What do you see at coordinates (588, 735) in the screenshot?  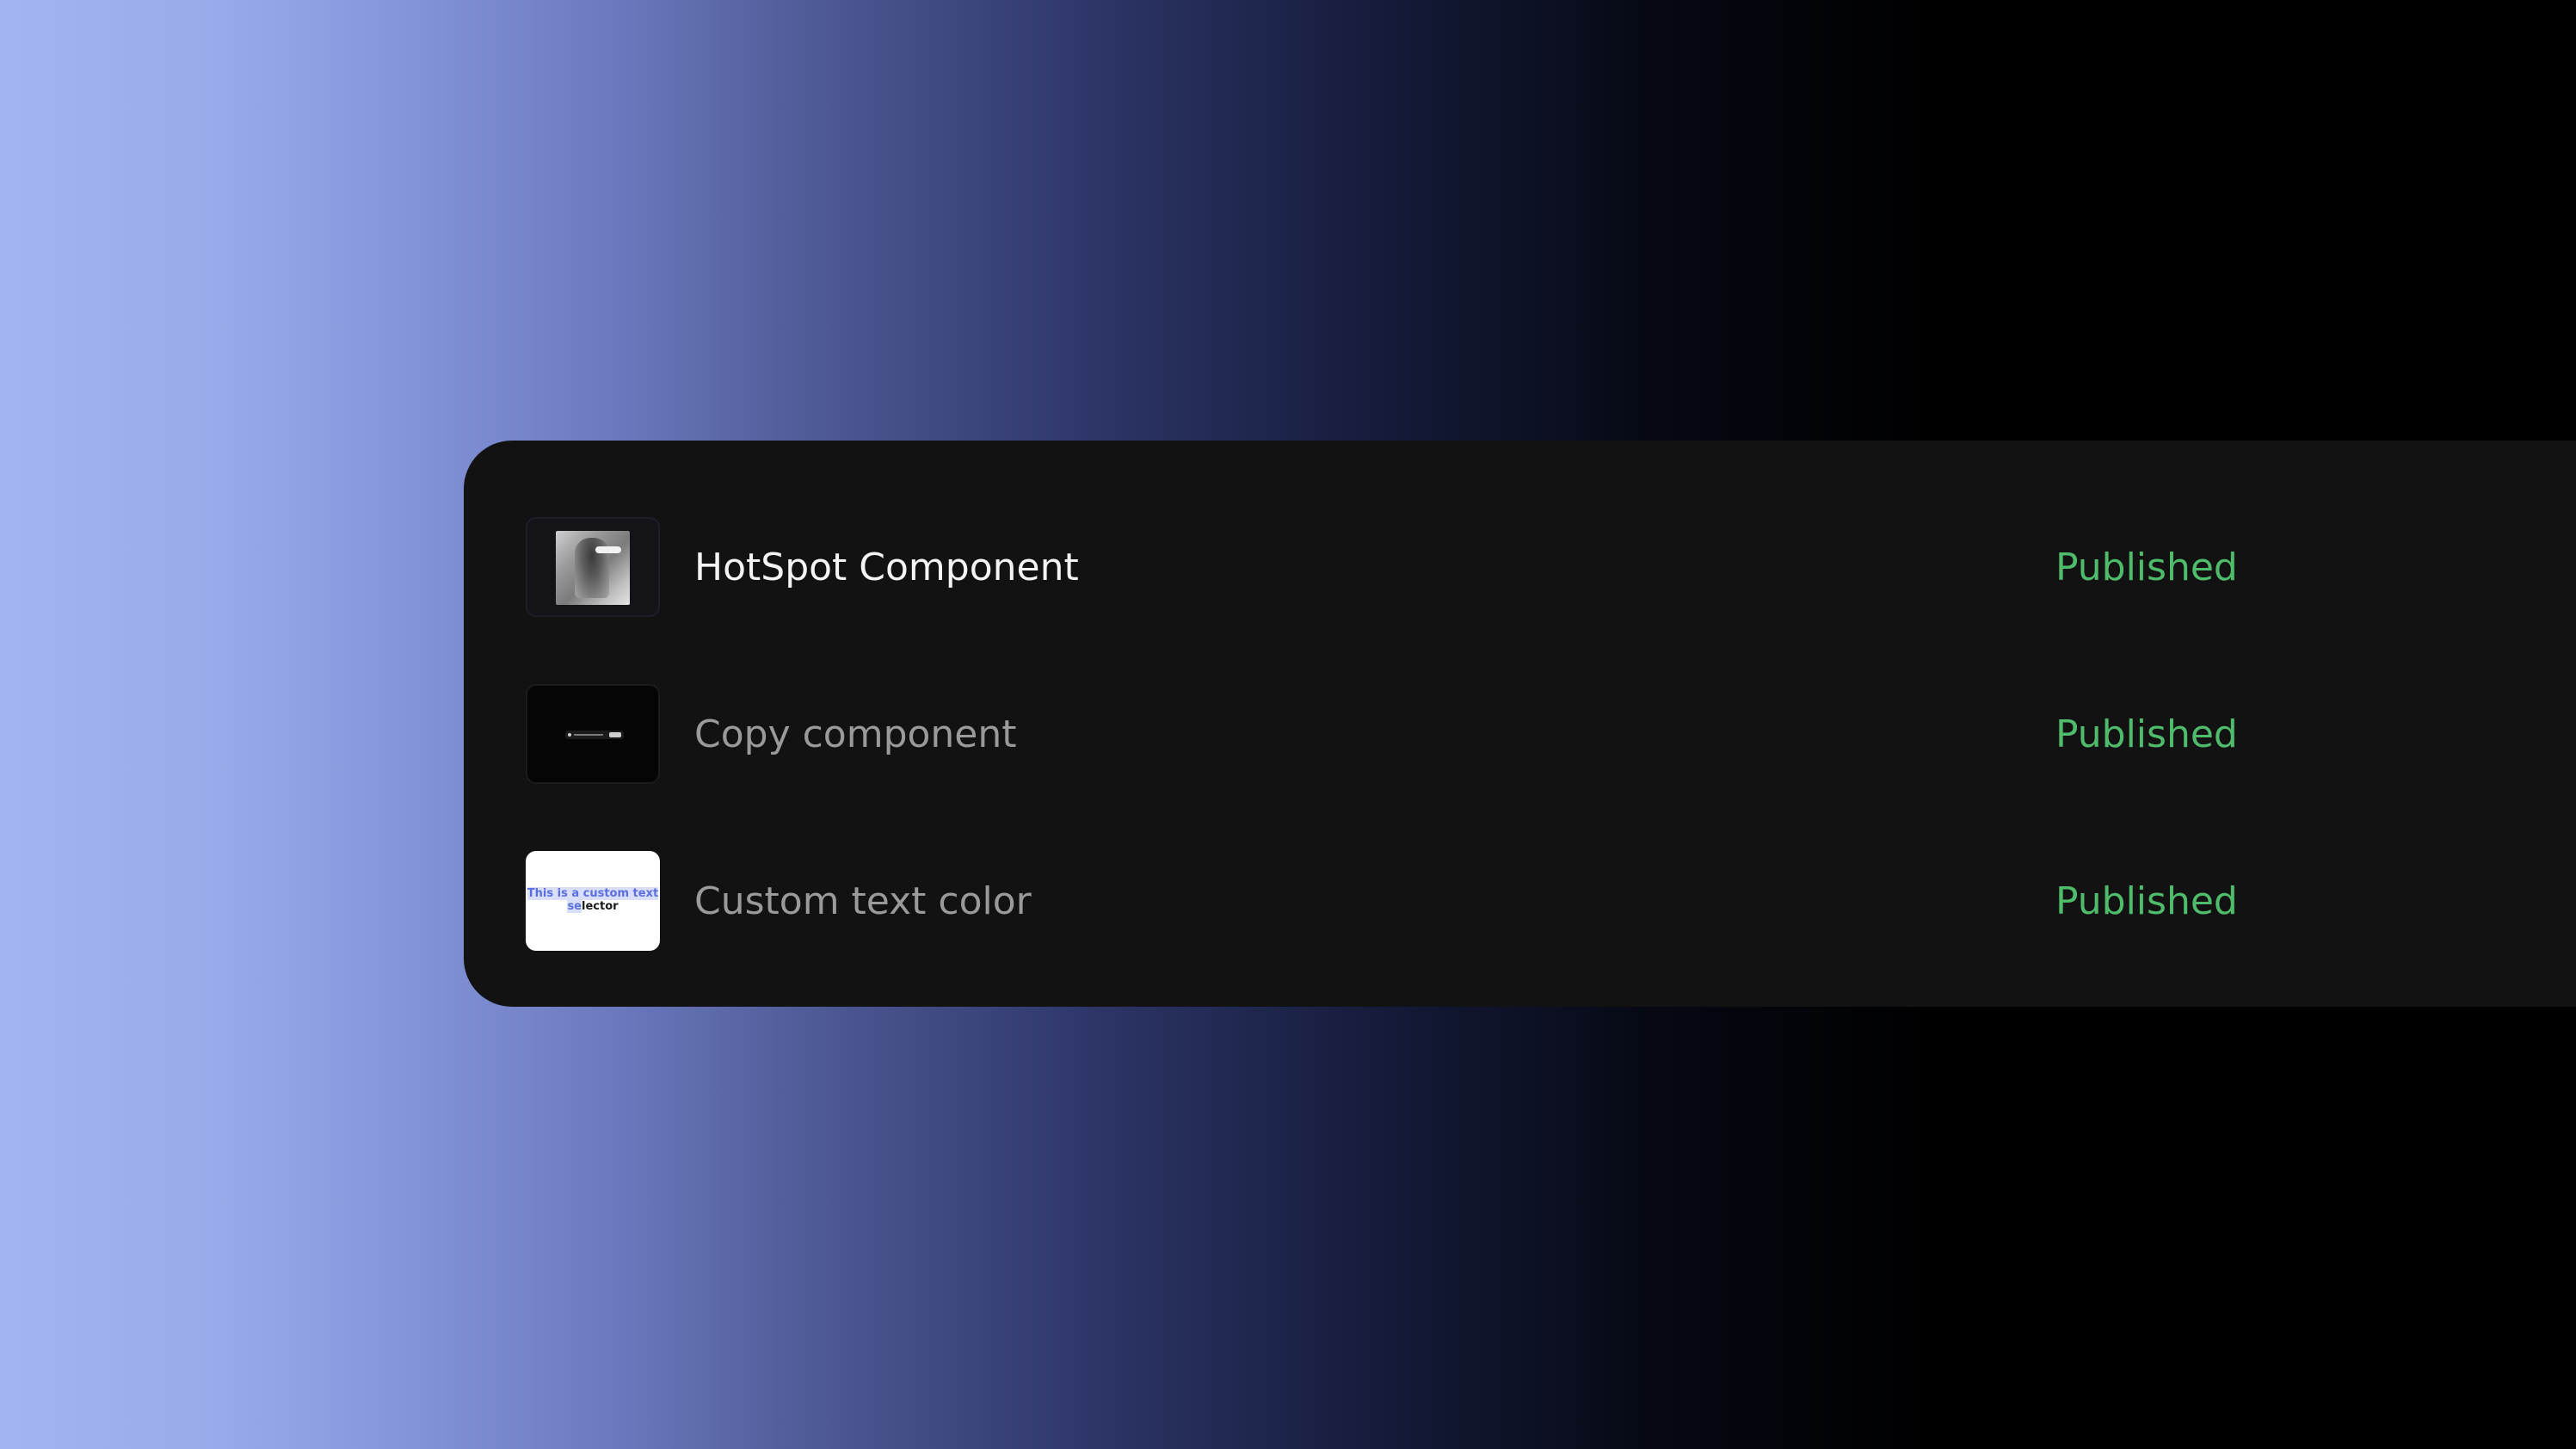 I see `text-line` at bounding box center [588, 735].